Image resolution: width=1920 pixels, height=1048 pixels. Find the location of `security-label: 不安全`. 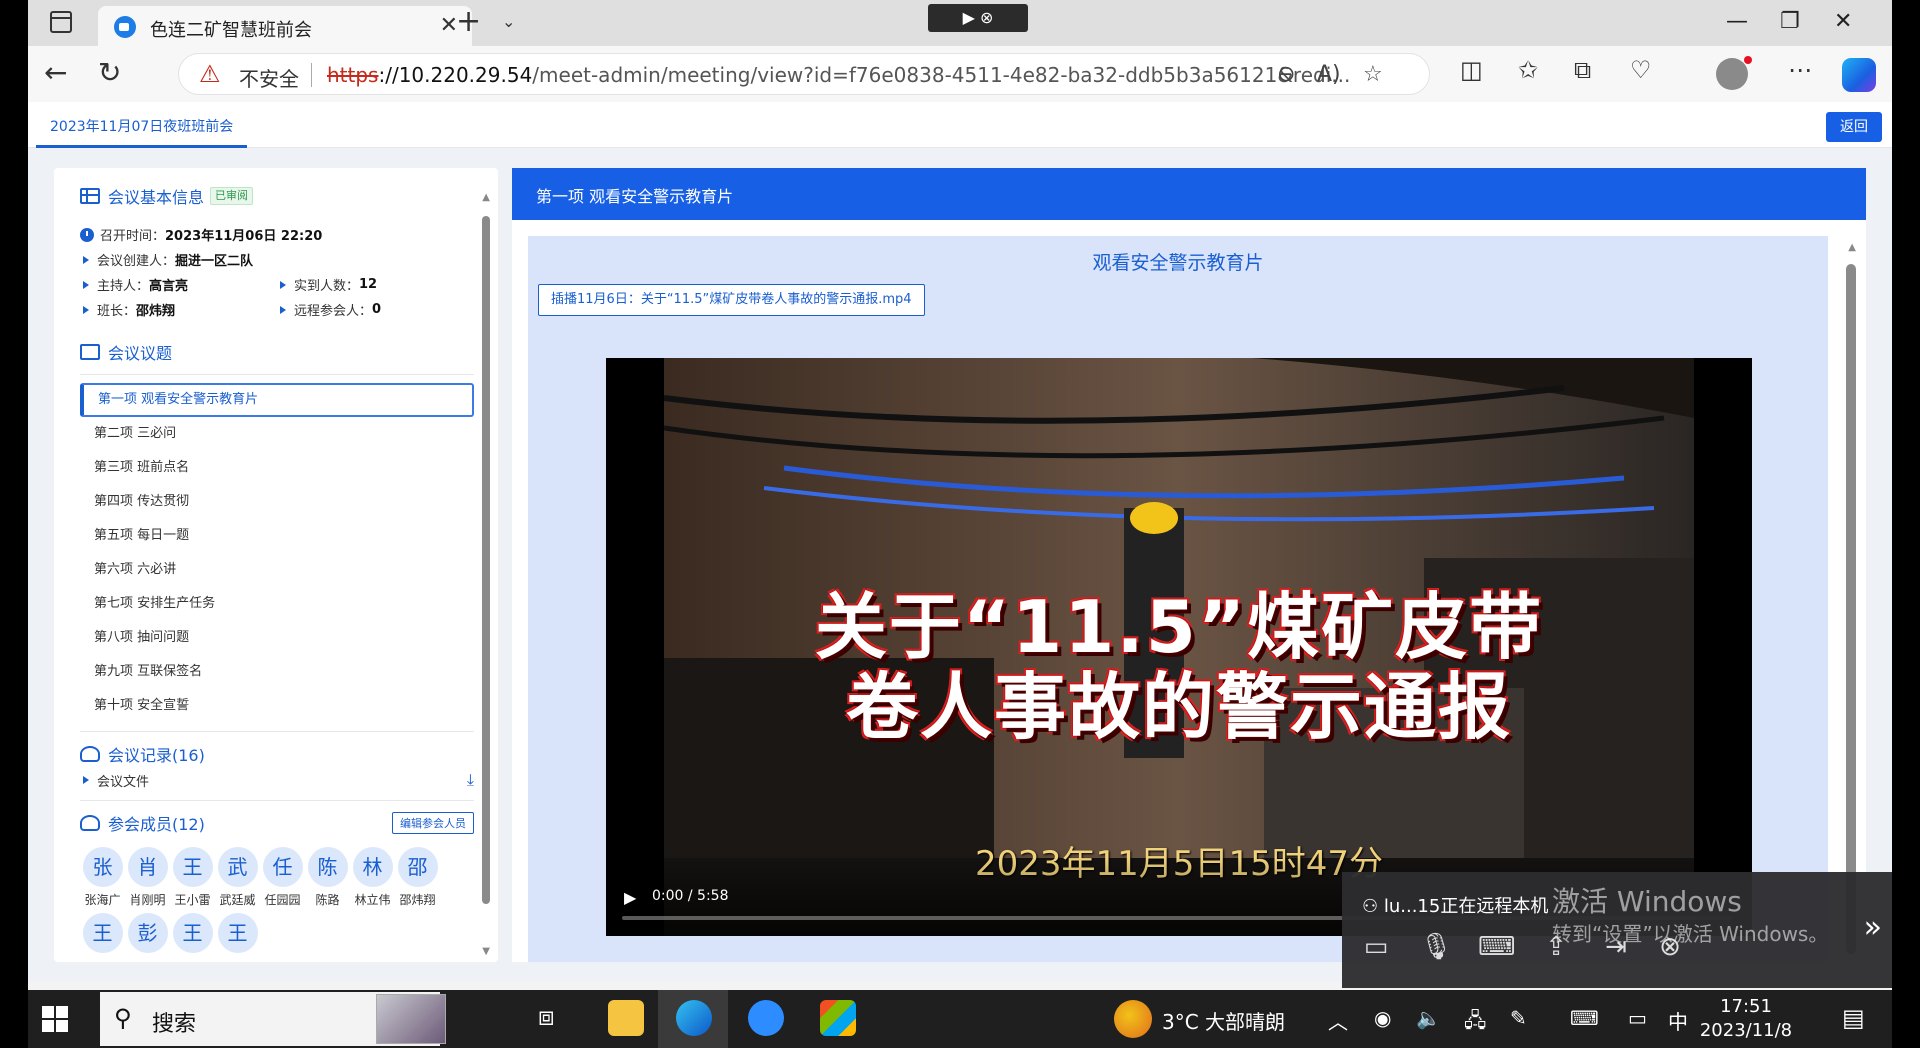

security-label: 不安全 is located at coordinates (269, 77).